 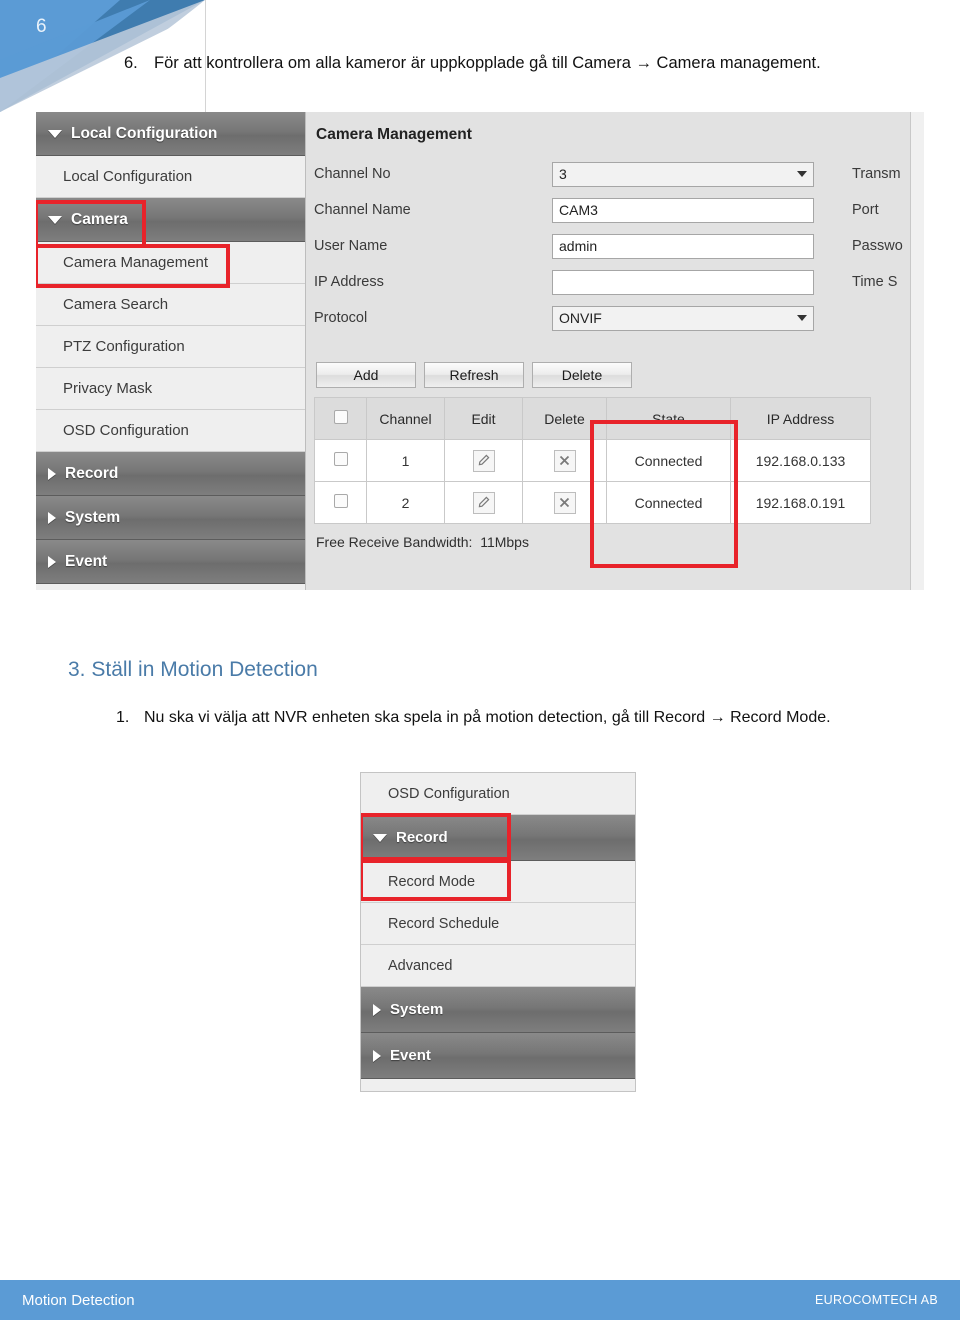 I want to click on sidebar-item-label: PTZ Configuration, so click(x=124, y=346).